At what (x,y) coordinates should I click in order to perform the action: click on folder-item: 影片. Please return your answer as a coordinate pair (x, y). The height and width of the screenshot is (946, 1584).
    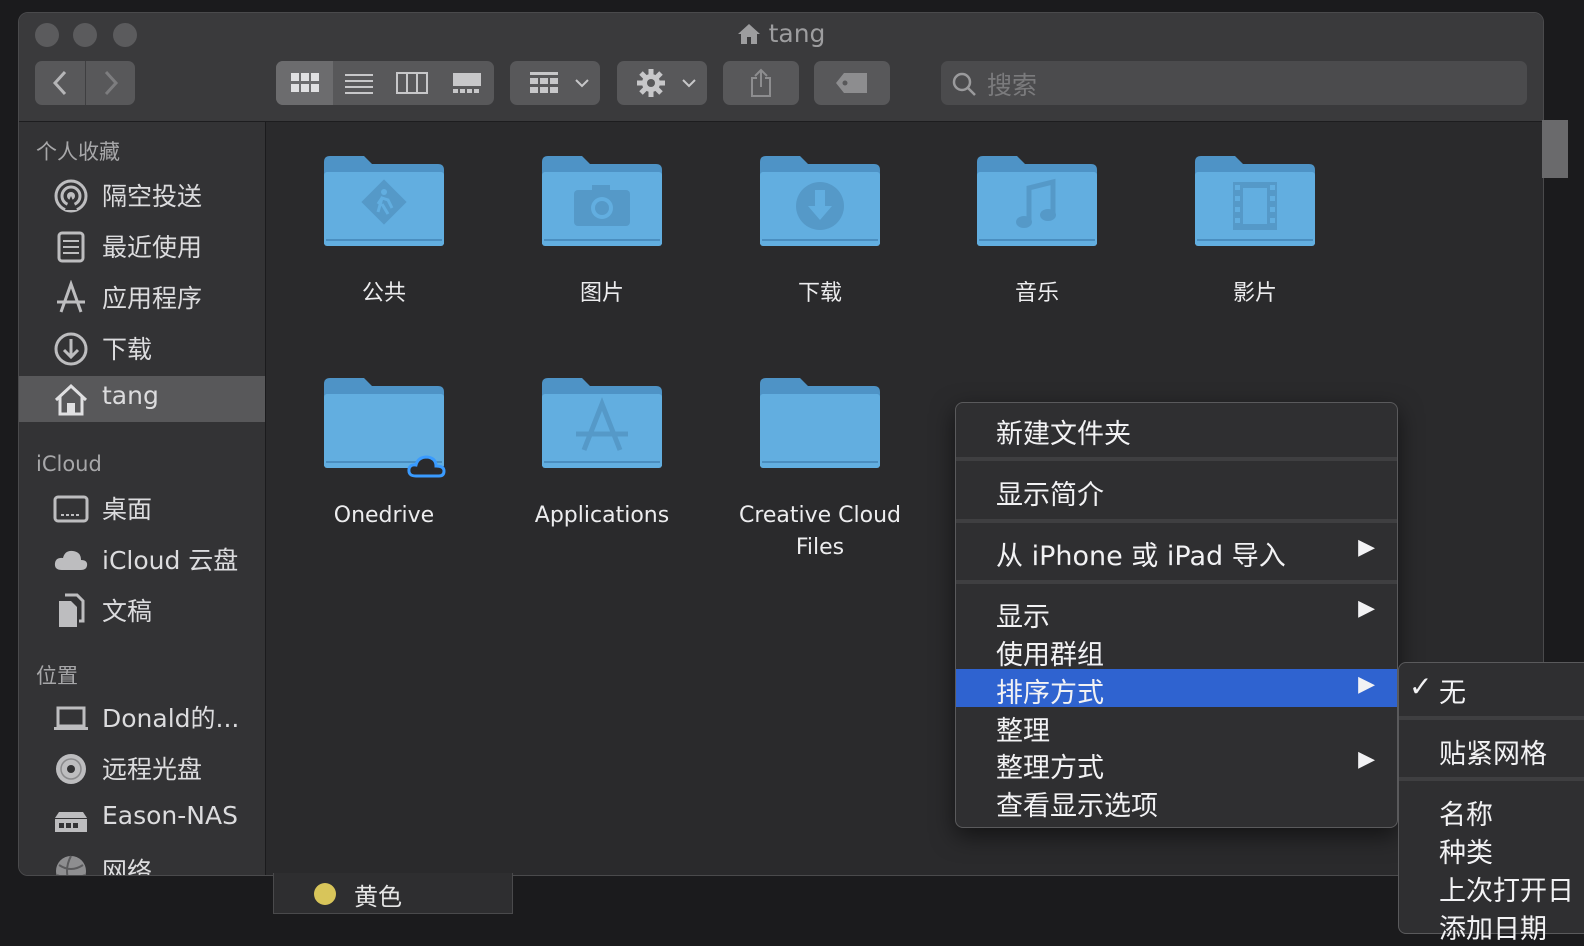
    Looking at the image, I should click on (1255, 231).